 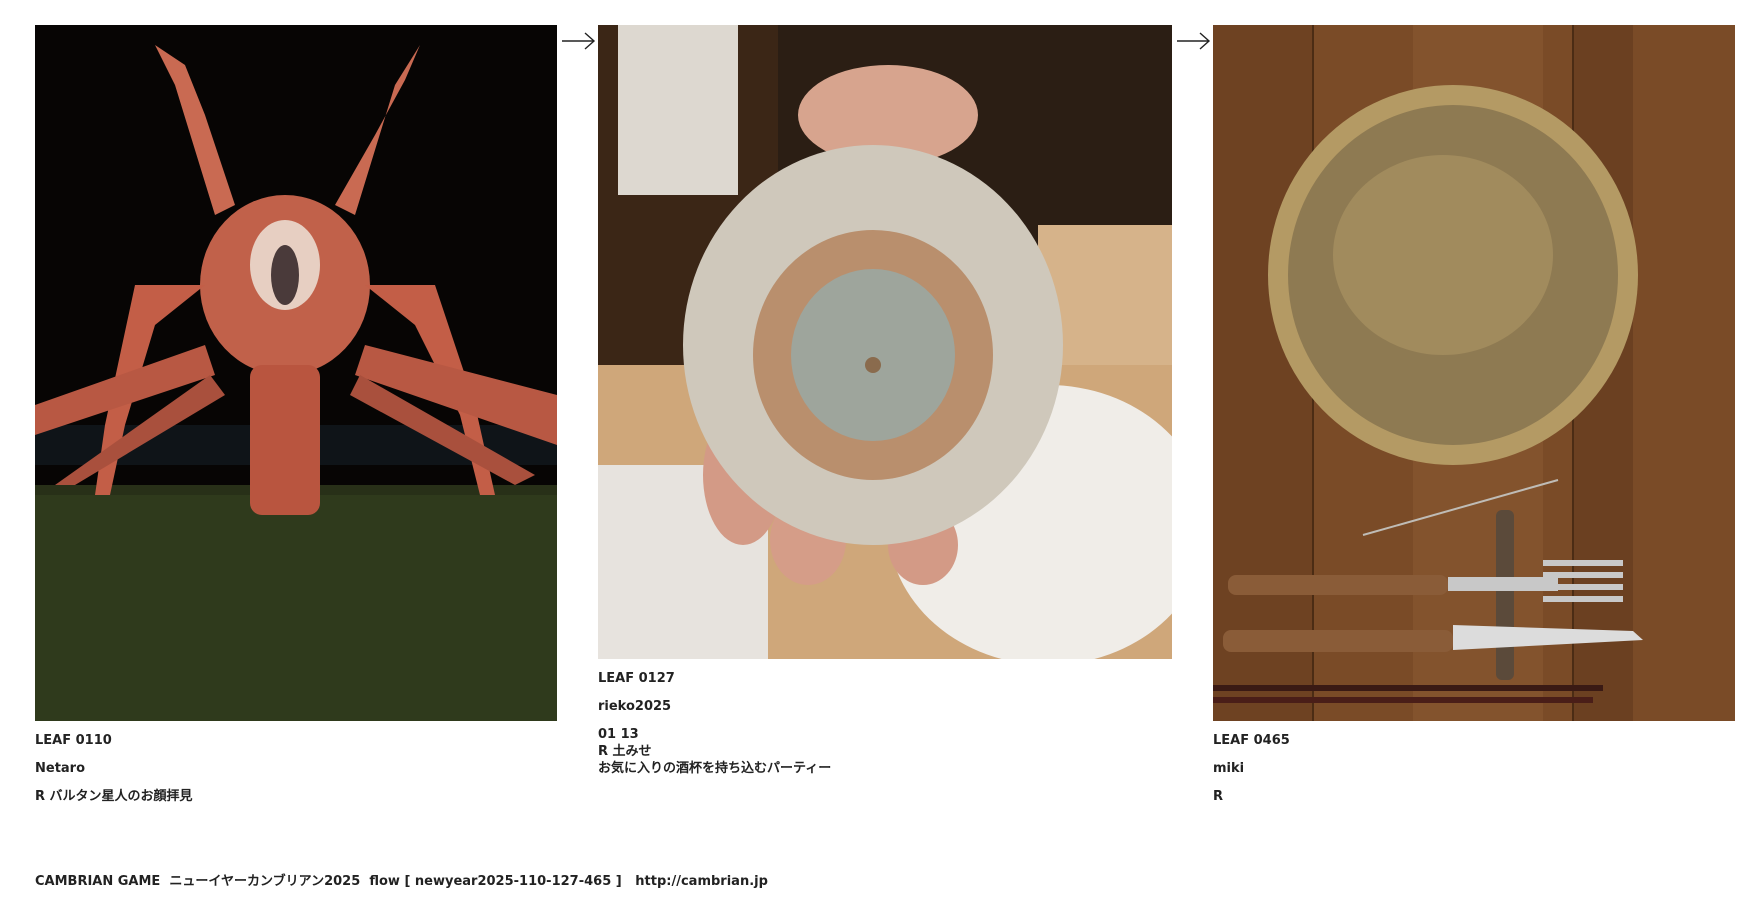 What do you see at coordinates (384, 881) in the screenshot?
I see `footer-flow-label: flow` at bounding box center [384, 881].